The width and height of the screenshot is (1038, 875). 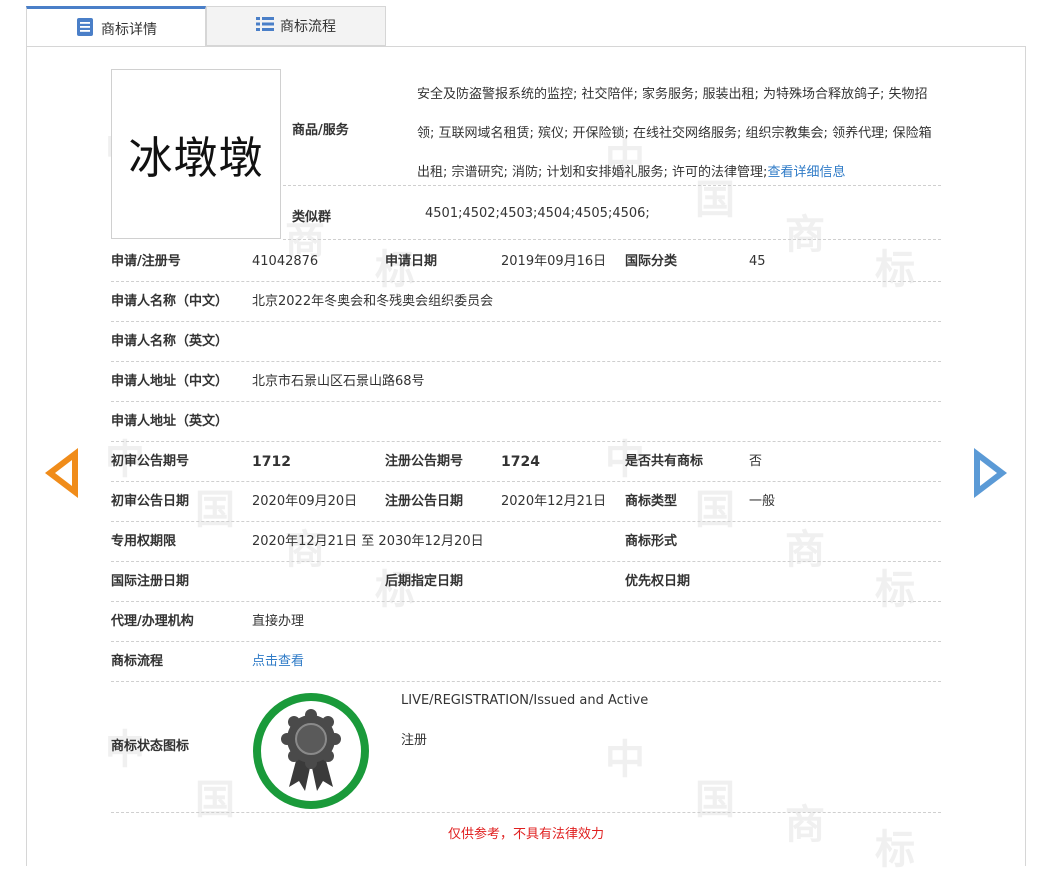 What do you see at coordinates (311, 753) in the screenshot?
I see `registered-badge-icon` at bounding box center [311, 753].